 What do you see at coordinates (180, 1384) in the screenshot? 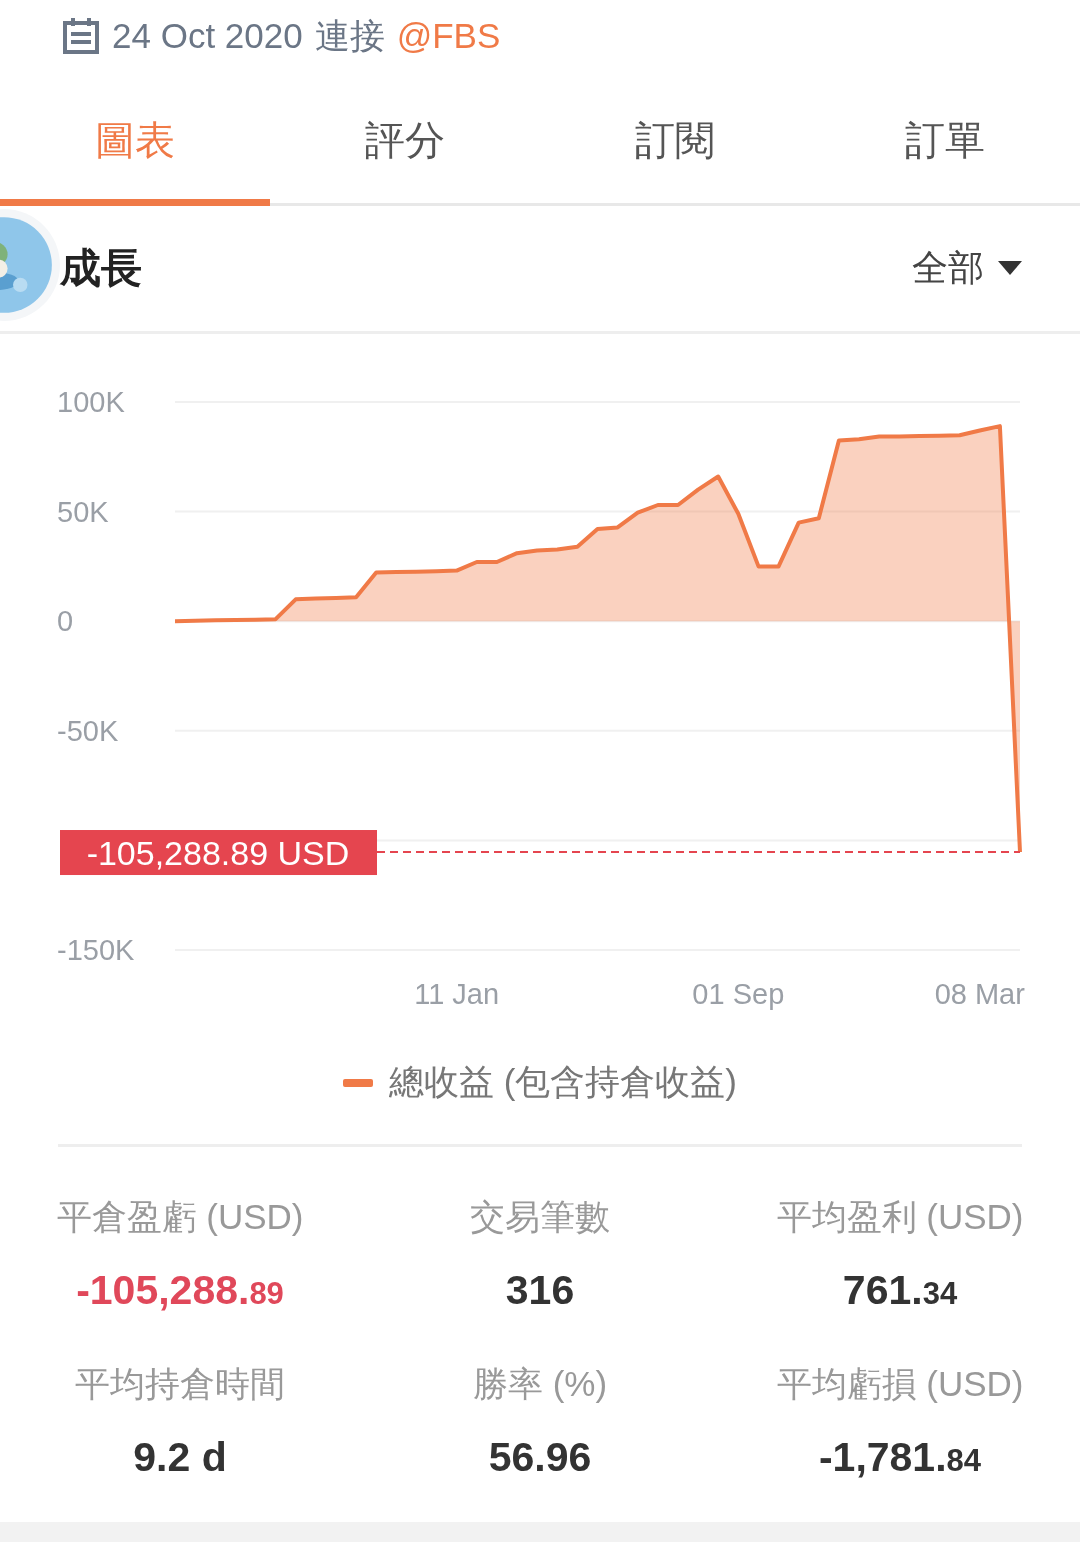
I see `stat-label: 平均持倉時間` at bounding box center [180, 1384].